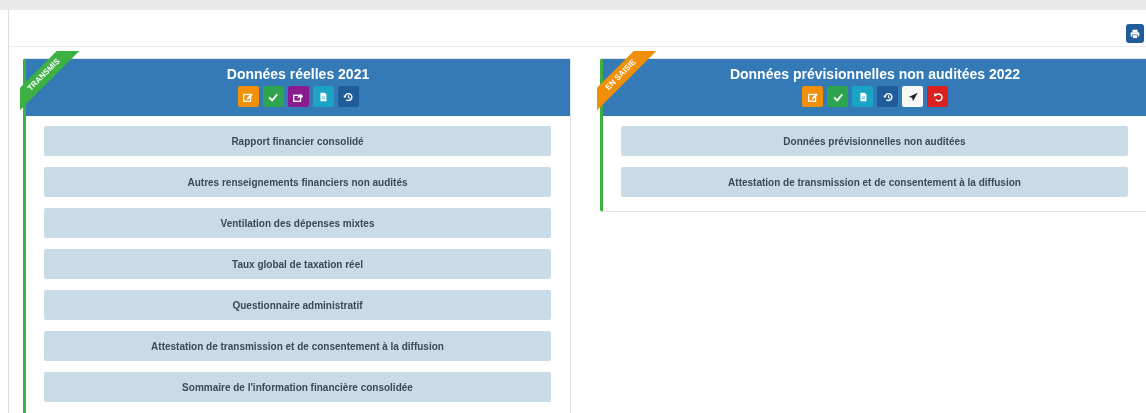 Image resolution: width=1146 pixels, height=413 pixels. What do you see at coordinates (297, 141) in the screenshot?
I see `form-link-button: Rapport financier consolidé` at bounding box center [297, 141].